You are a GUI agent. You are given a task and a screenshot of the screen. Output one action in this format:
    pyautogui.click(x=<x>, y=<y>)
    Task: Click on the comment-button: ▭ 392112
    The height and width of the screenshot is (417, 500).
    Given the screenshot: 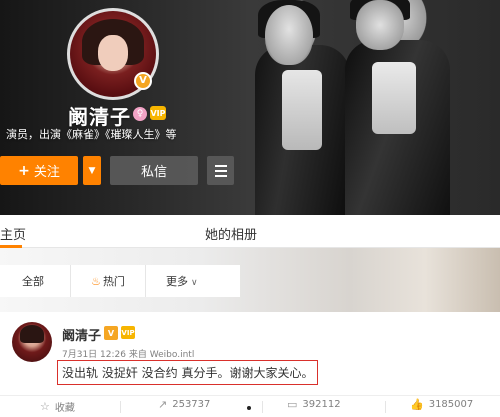 What is the action you would take?
    pyautogui.click(x=314, y=404)
    